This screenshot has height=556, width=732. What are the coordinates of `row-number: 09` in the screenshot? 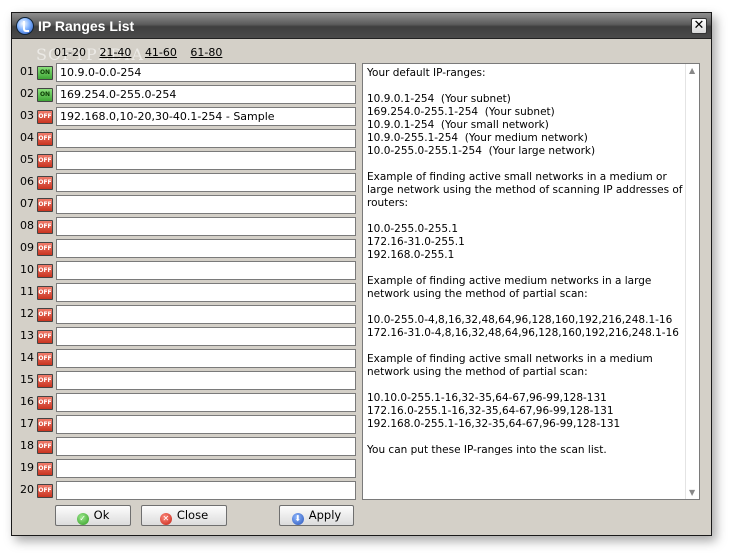 It's located at (27, 247).